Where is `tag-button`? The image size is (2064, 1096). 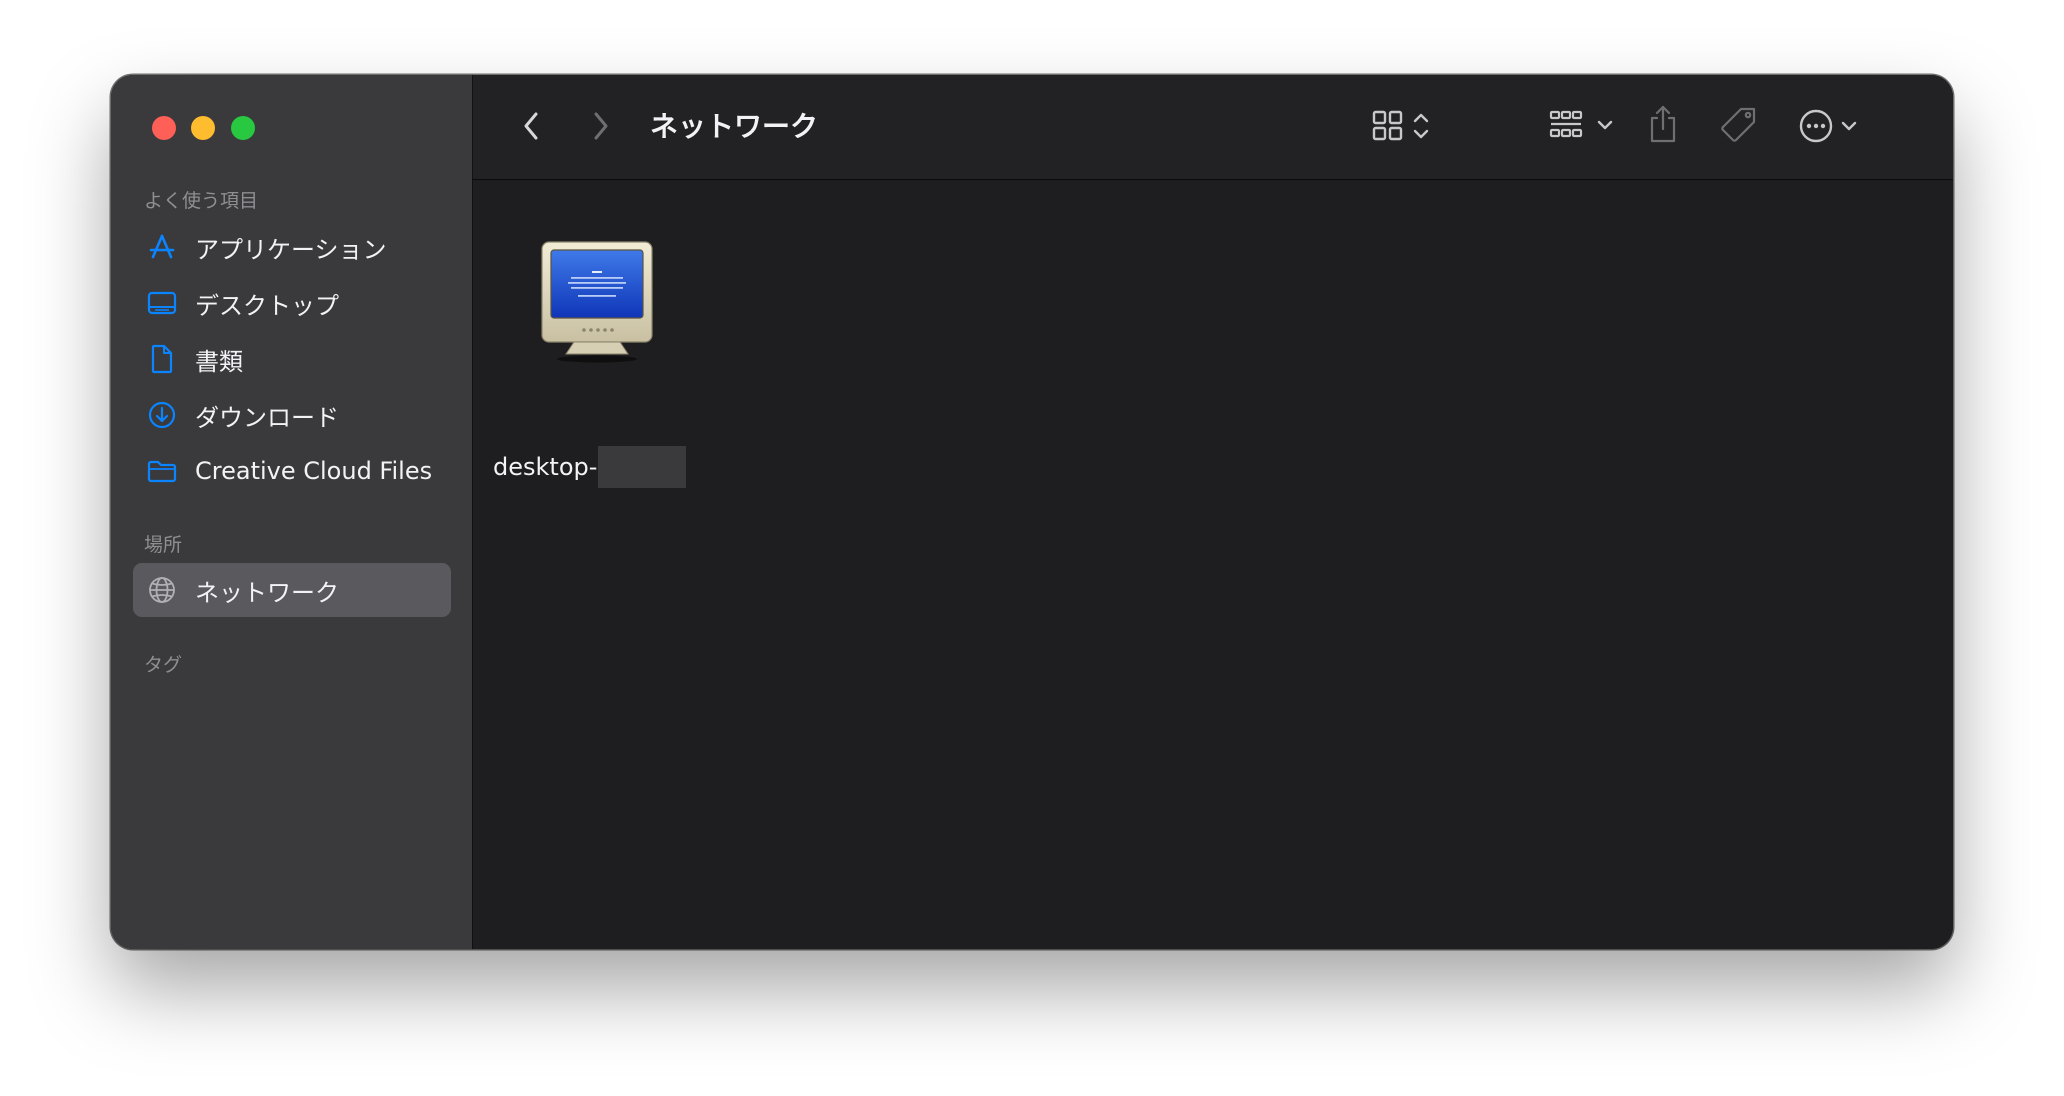
tag-button is located at coordinates (1739, 125).